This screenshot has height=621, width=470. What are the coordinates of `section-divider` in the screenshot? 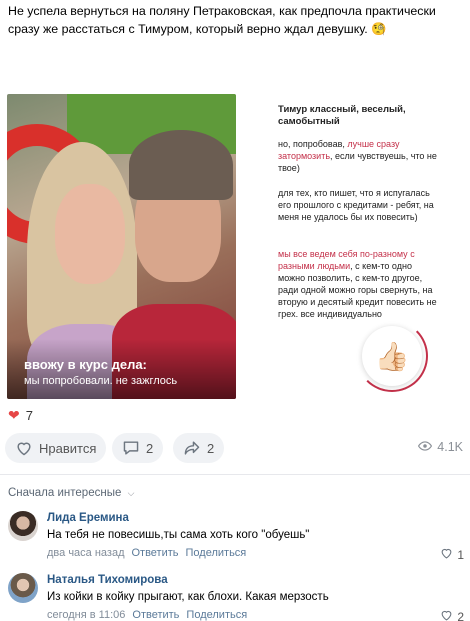 It's located at (235, 474).